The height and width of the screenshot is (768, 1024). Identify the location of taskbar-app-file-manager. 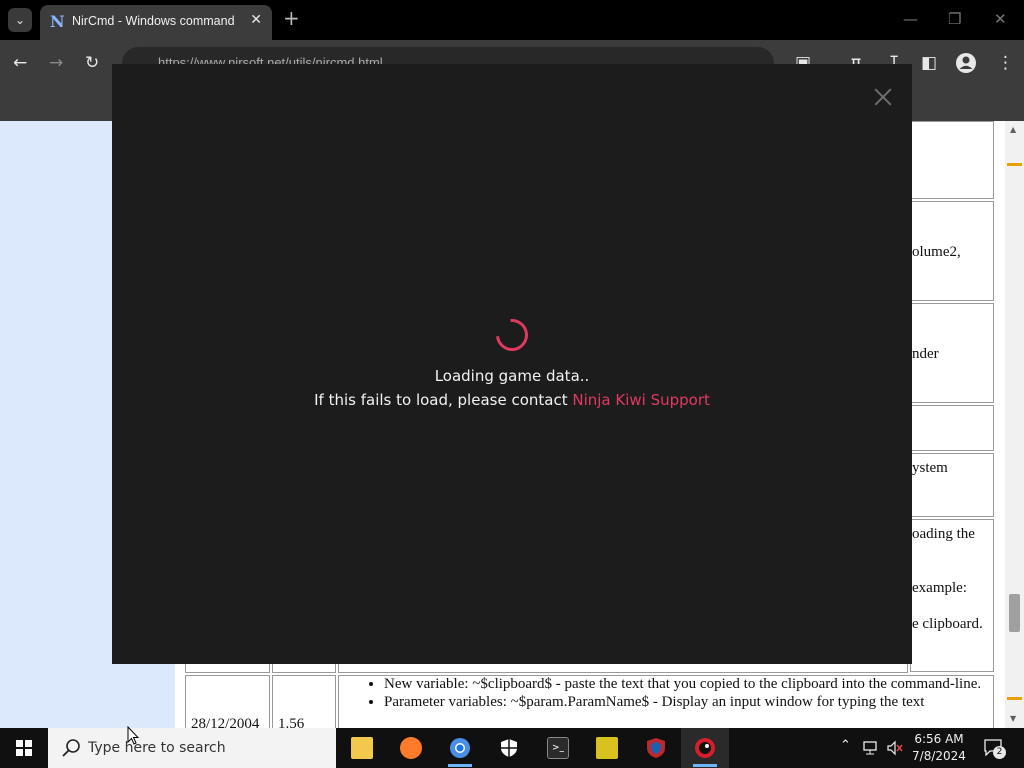
(607, 748).